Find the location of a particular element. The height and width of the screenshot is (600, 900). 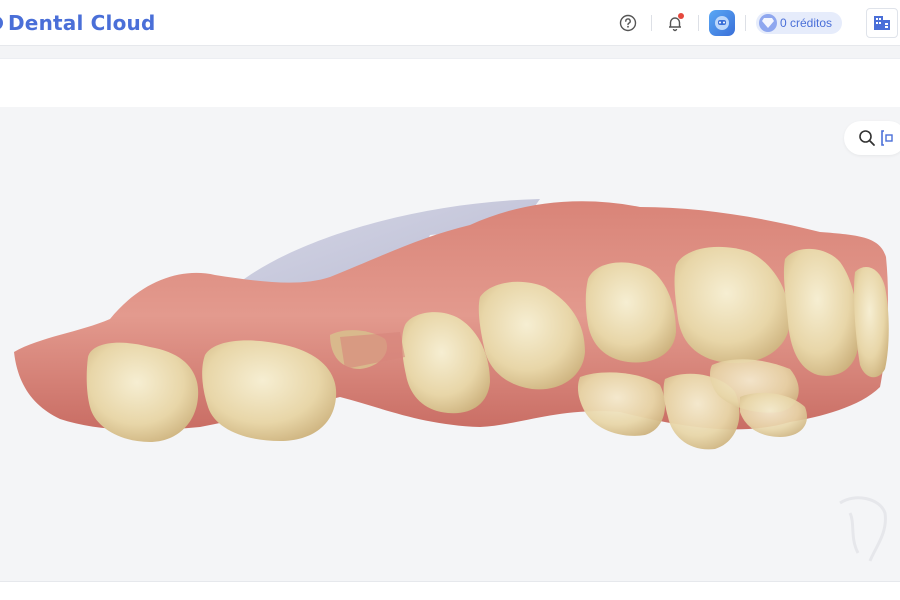

help-button is located at coordinates (628, 23).